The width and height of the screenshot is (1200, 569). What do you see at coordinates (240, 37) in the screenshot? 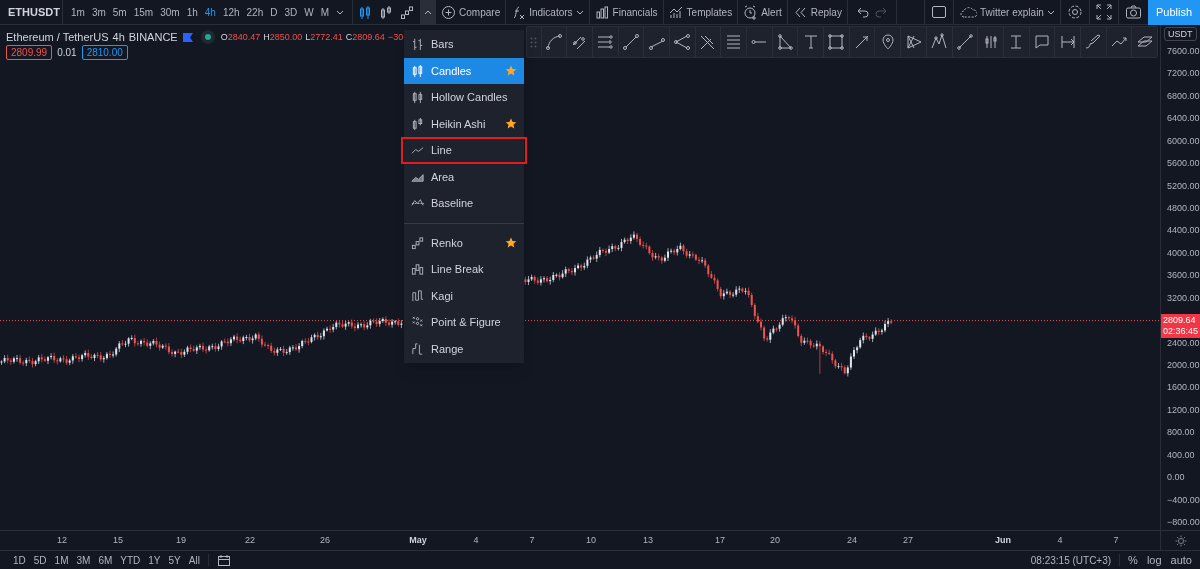
I see `ohlc-value: O2840.47` at bounding box center [240, 37].